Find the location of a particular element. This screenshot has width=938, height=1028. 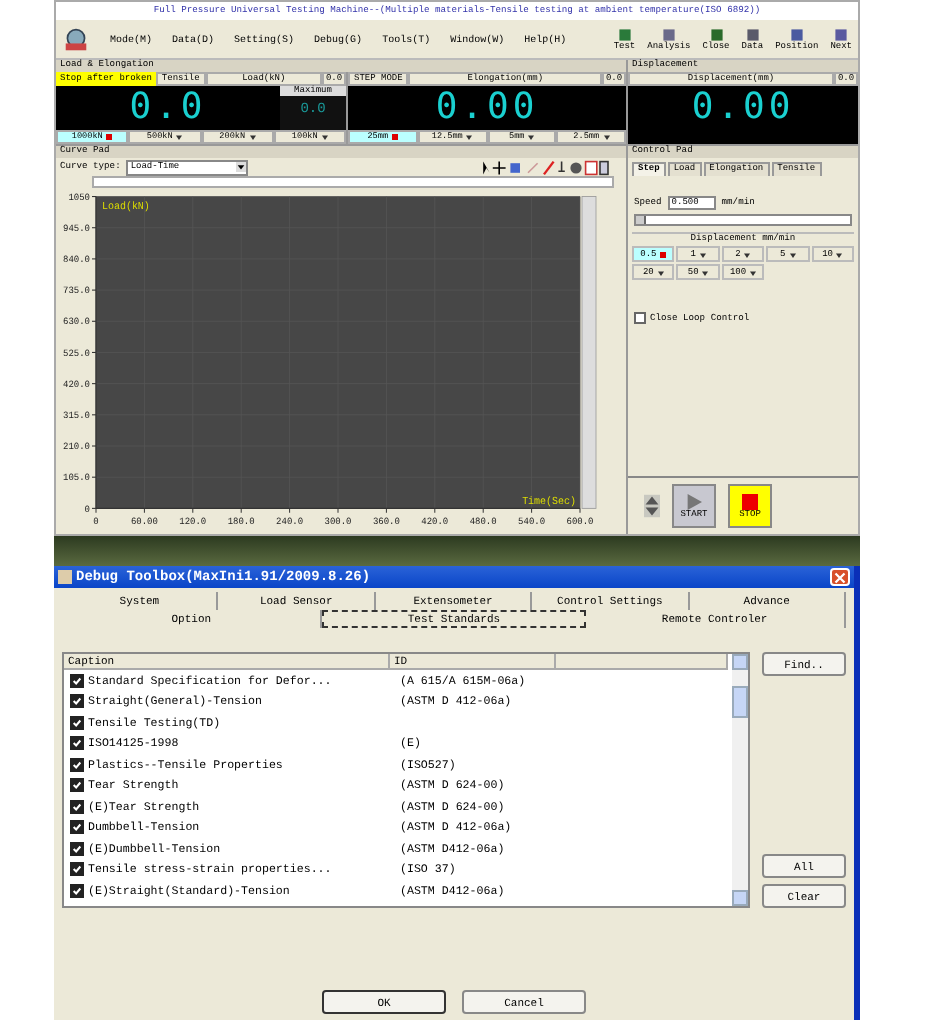

displacement-display: 0.00 is located at coordinates (743, 115).